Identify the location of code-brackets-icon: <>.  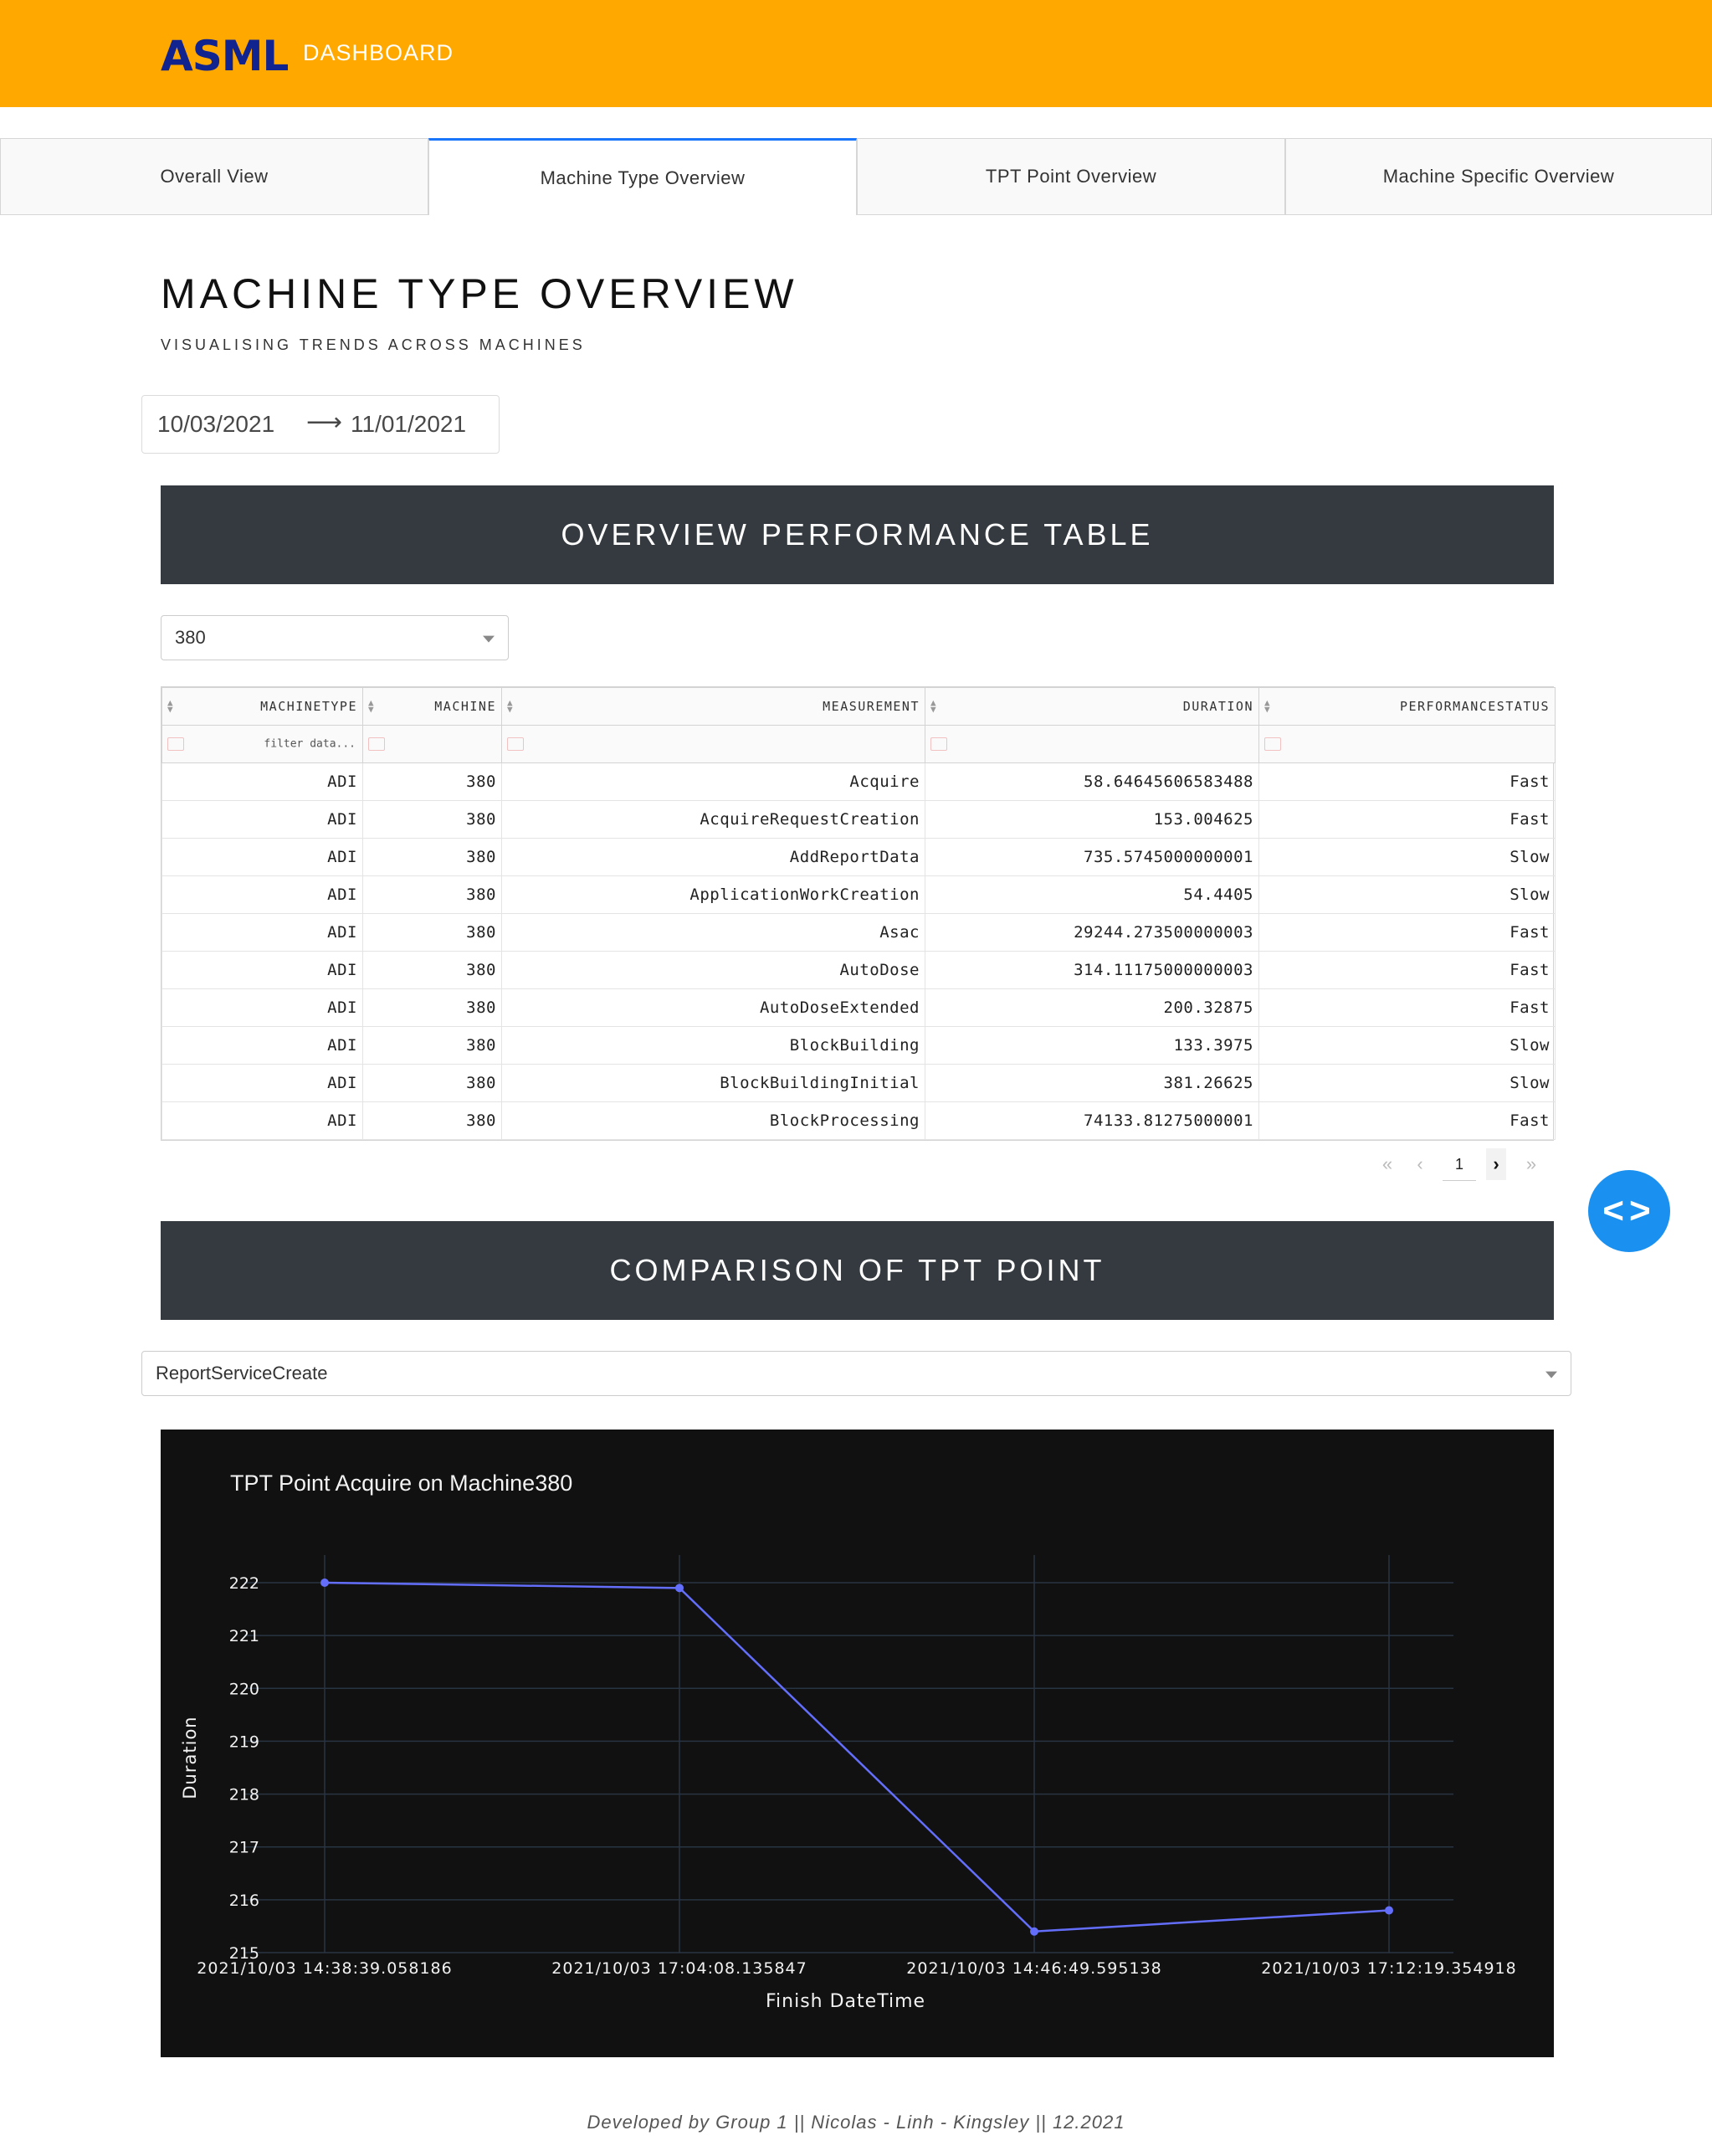
(1629, 1211).